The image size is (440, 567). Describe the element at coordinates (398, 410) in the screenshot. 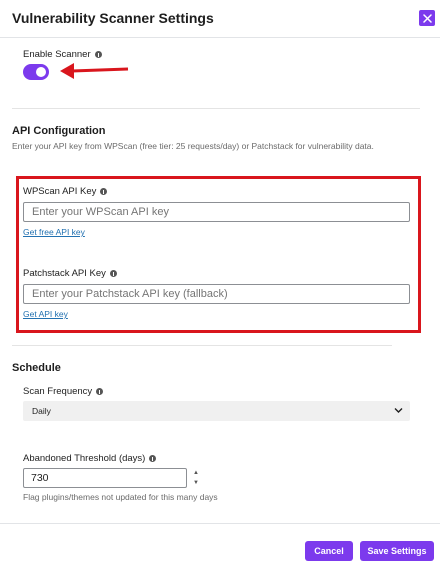

I see `chevron-down-icon` at that location.